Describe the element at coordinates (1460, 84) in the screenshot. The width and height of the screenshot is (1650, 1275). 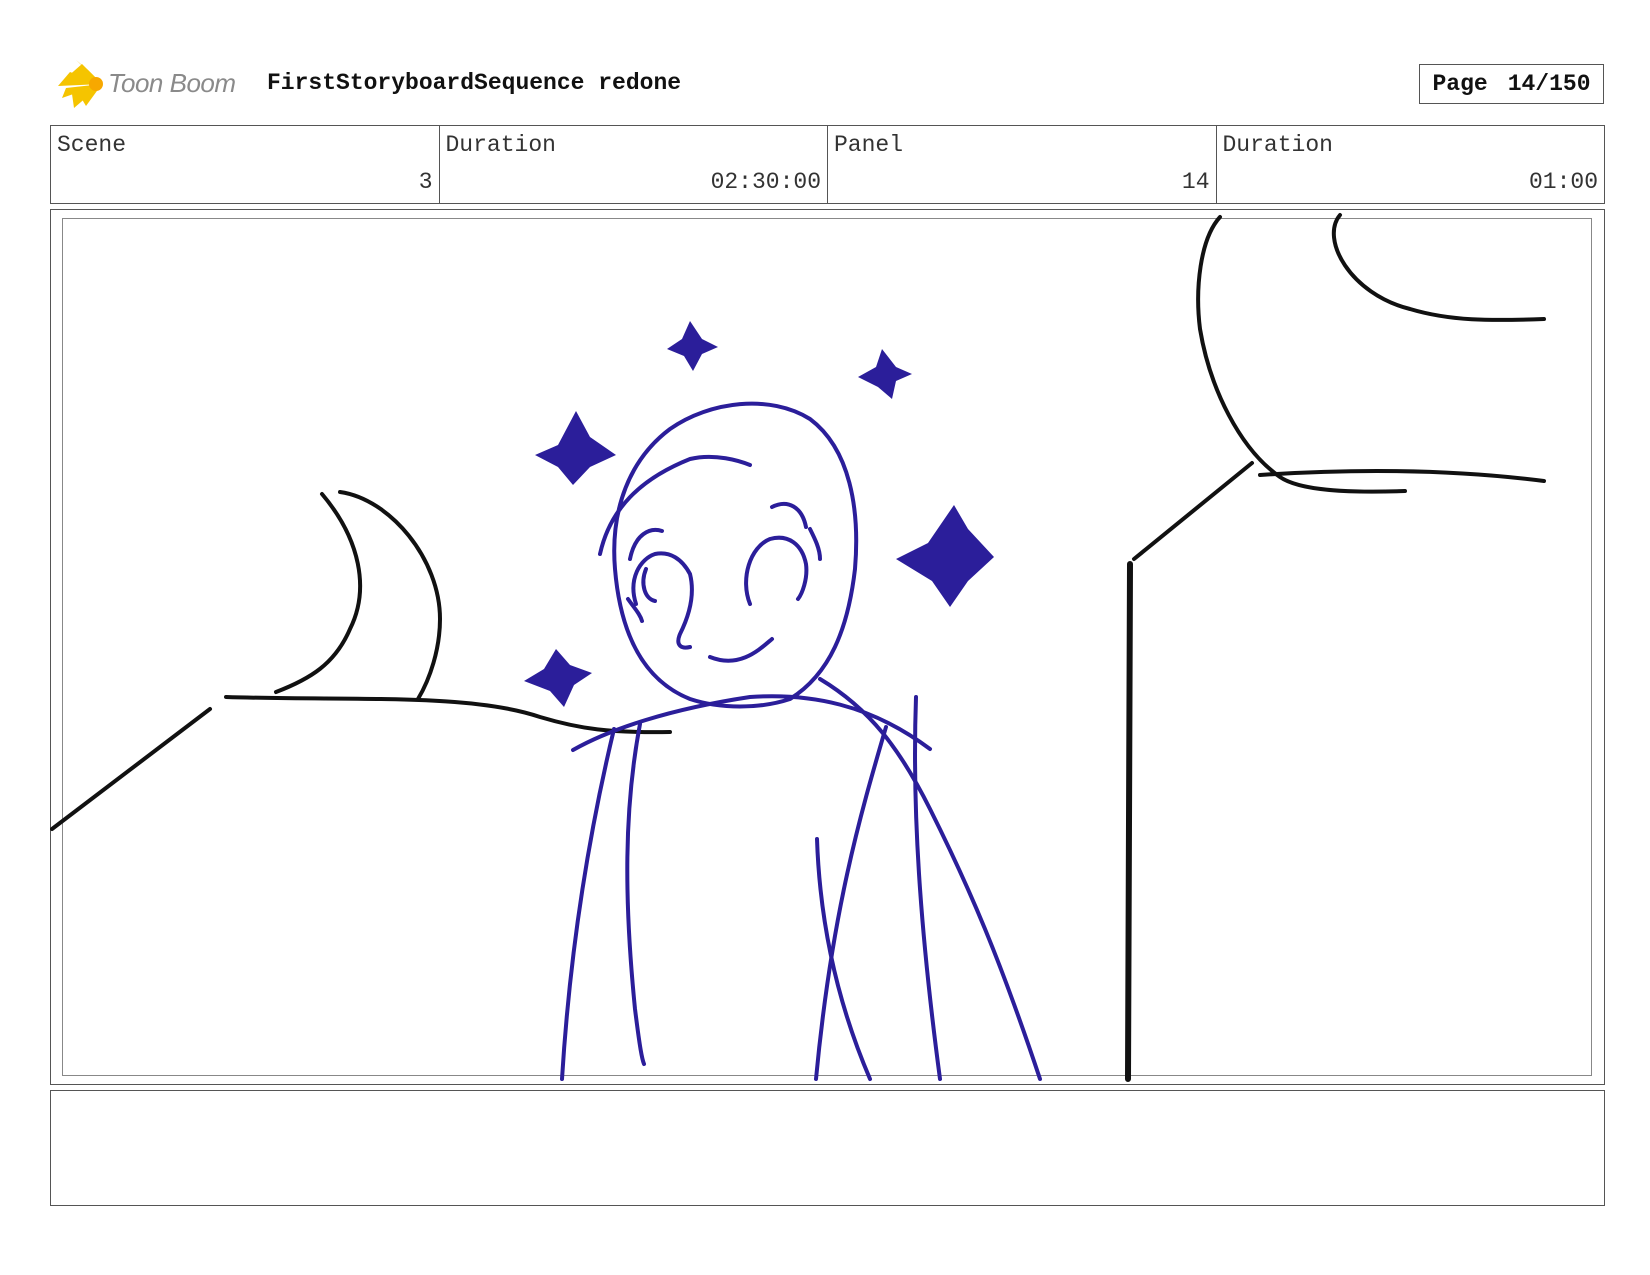
I see `page-label: Page` at that location.